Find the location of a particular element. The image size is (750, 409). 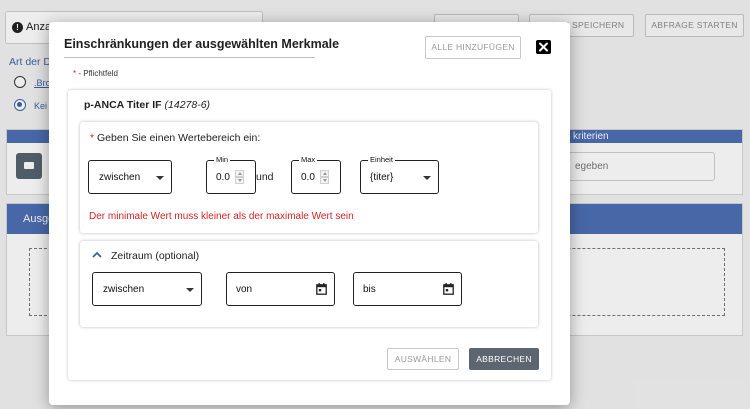

close-icon is located at coordinates (543, 47).